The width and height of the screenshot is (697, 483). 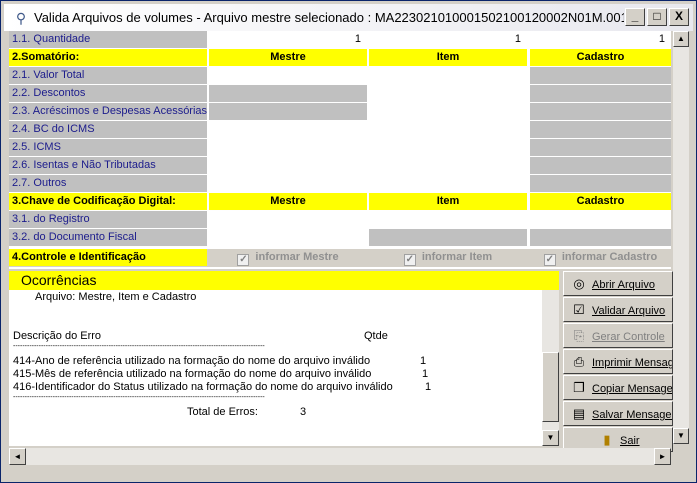 I want to click on label-bc-icms: 2.4. BC do ICMS, so click(x=108, y=129).